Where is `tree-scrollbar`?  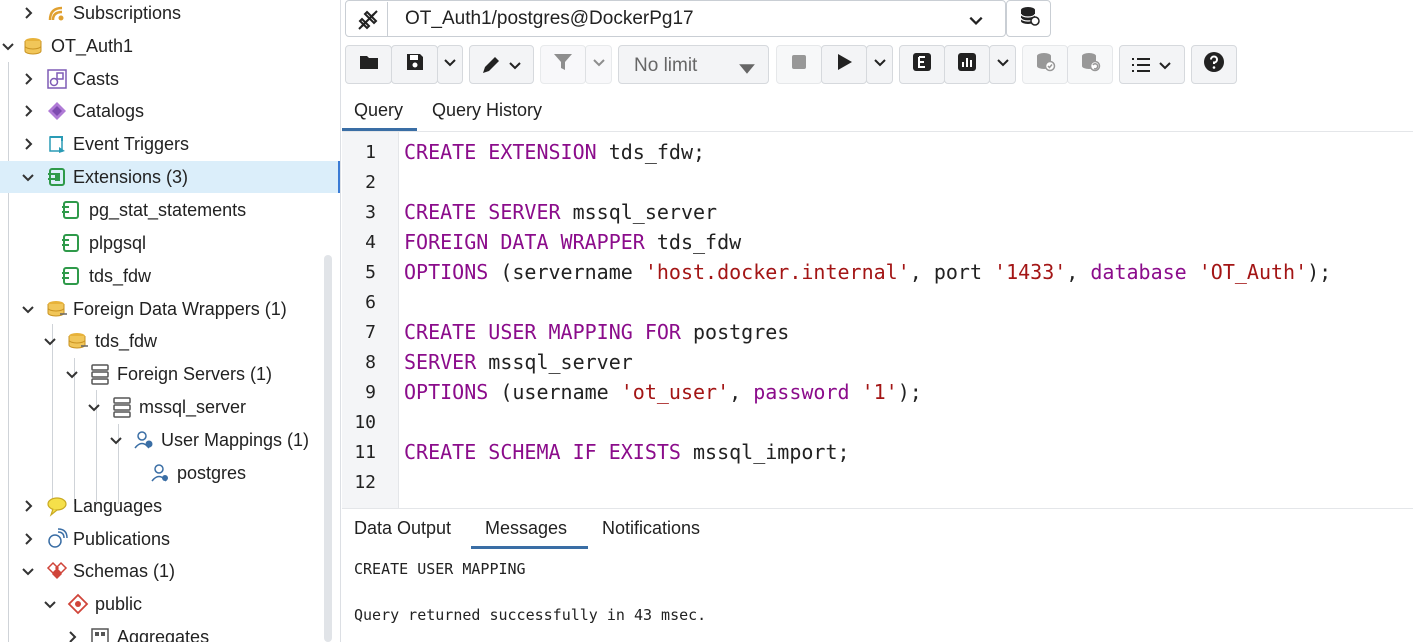
tree-scrollbar is located at coordinates (328, 448).